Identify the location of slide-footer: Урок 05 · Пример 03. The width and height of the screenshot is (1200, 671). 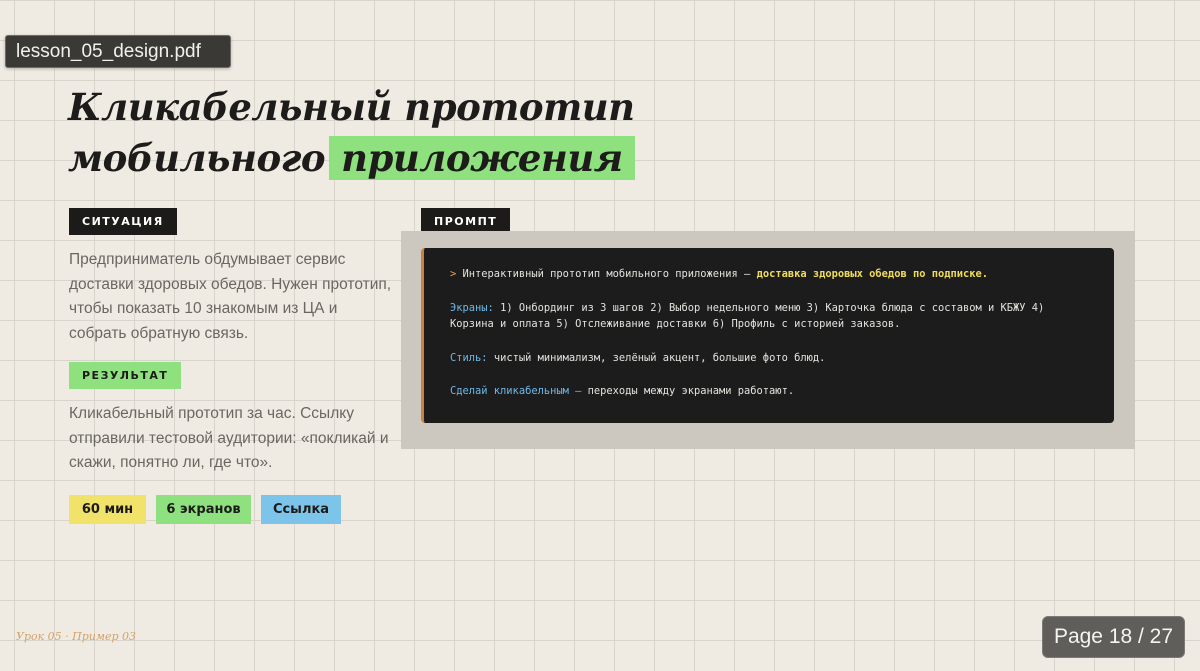
(76, 636).